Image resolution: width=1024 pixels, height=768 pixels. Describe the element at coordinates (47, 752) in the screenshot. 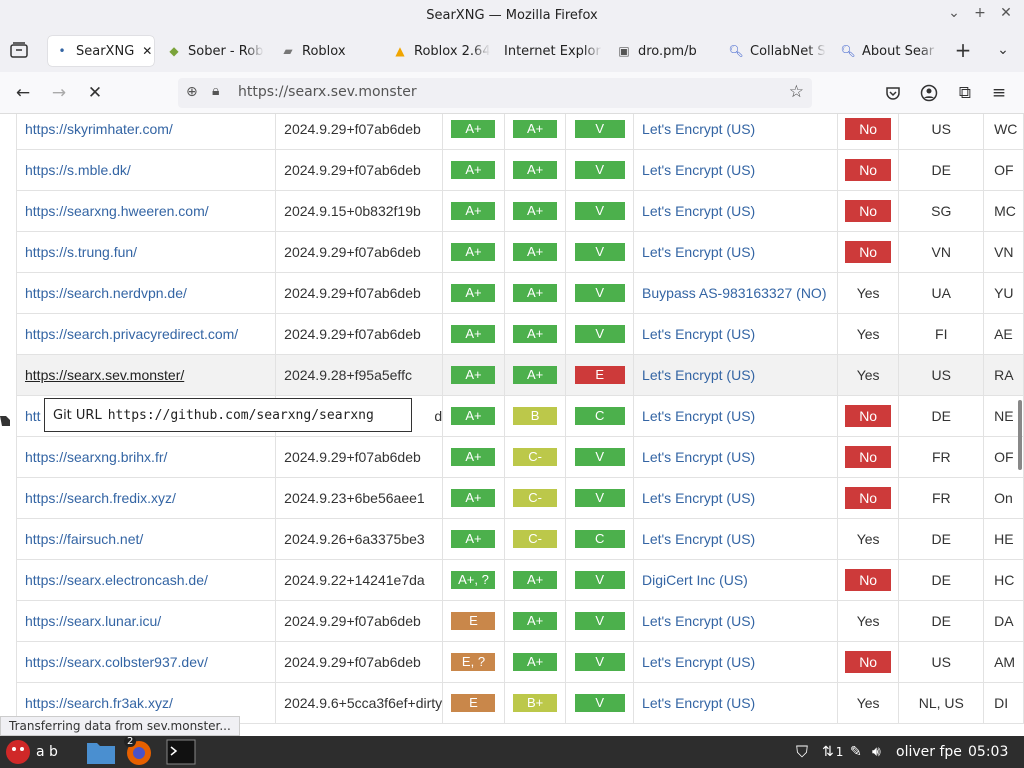

I see `workspace-switcher: a b` at that location.